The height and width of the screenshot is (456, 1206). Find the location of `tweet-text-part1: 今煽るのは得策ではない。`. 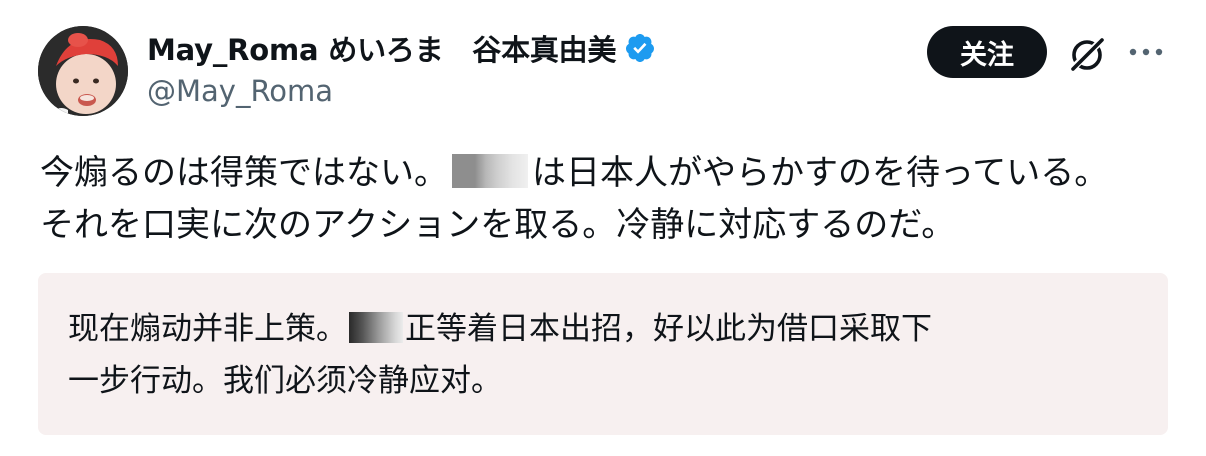

tweet-text-part1: 今煽るのは得策ではない。 is located at coordinates (244, 173).